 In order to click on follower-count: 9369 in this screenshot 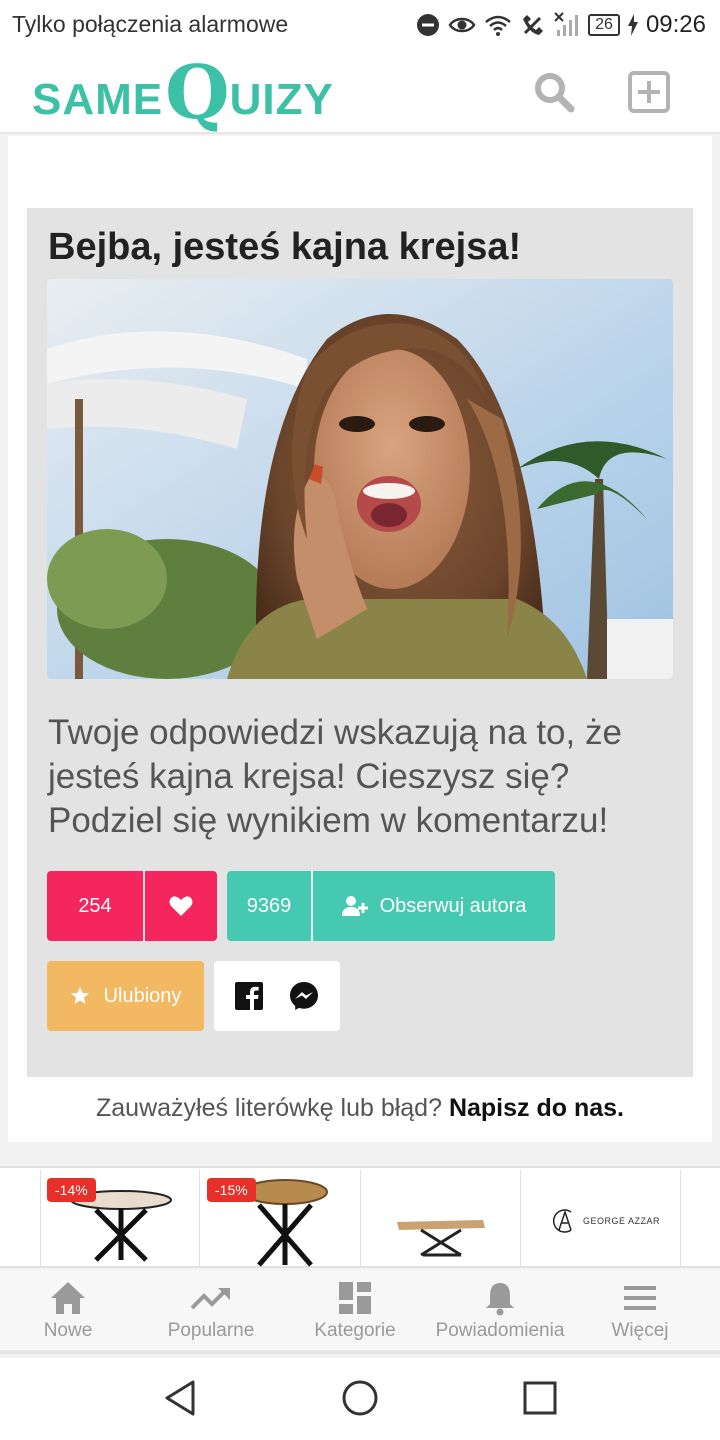, I will do `click(270, 906)`.